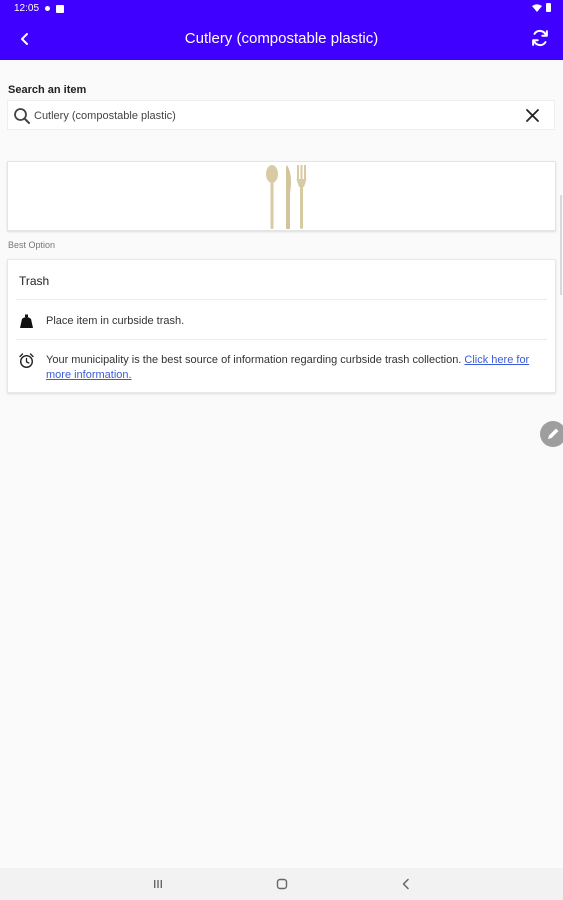 This screenshot has height=900, width=563. Describe the element at coordinates (34, 281) in the screenshot. I see `result-heading: Trash` at that location.